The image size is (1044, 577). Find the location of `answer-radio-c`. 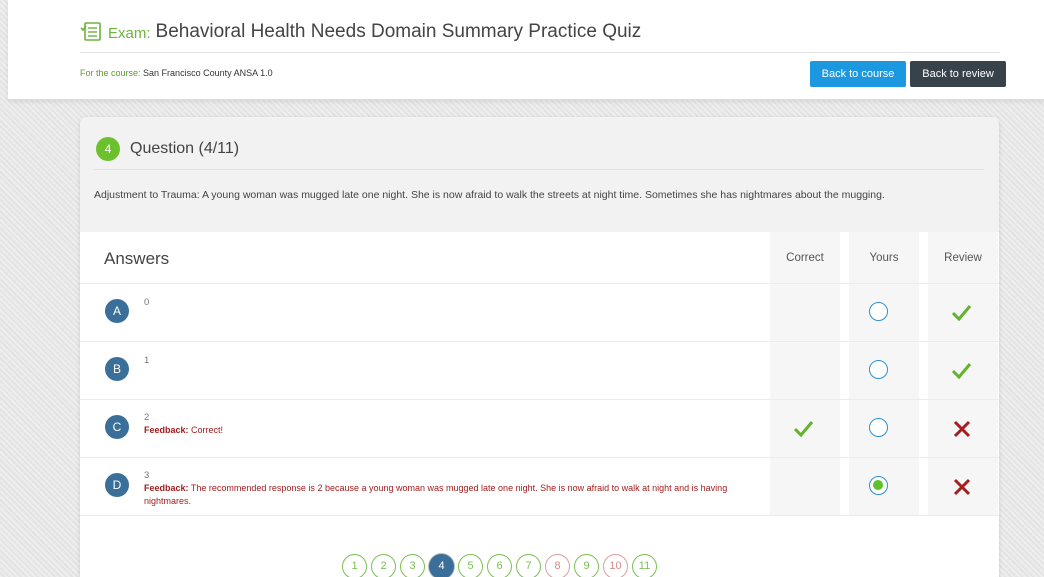

answer-radio-c is located at coordinates (878, 427).